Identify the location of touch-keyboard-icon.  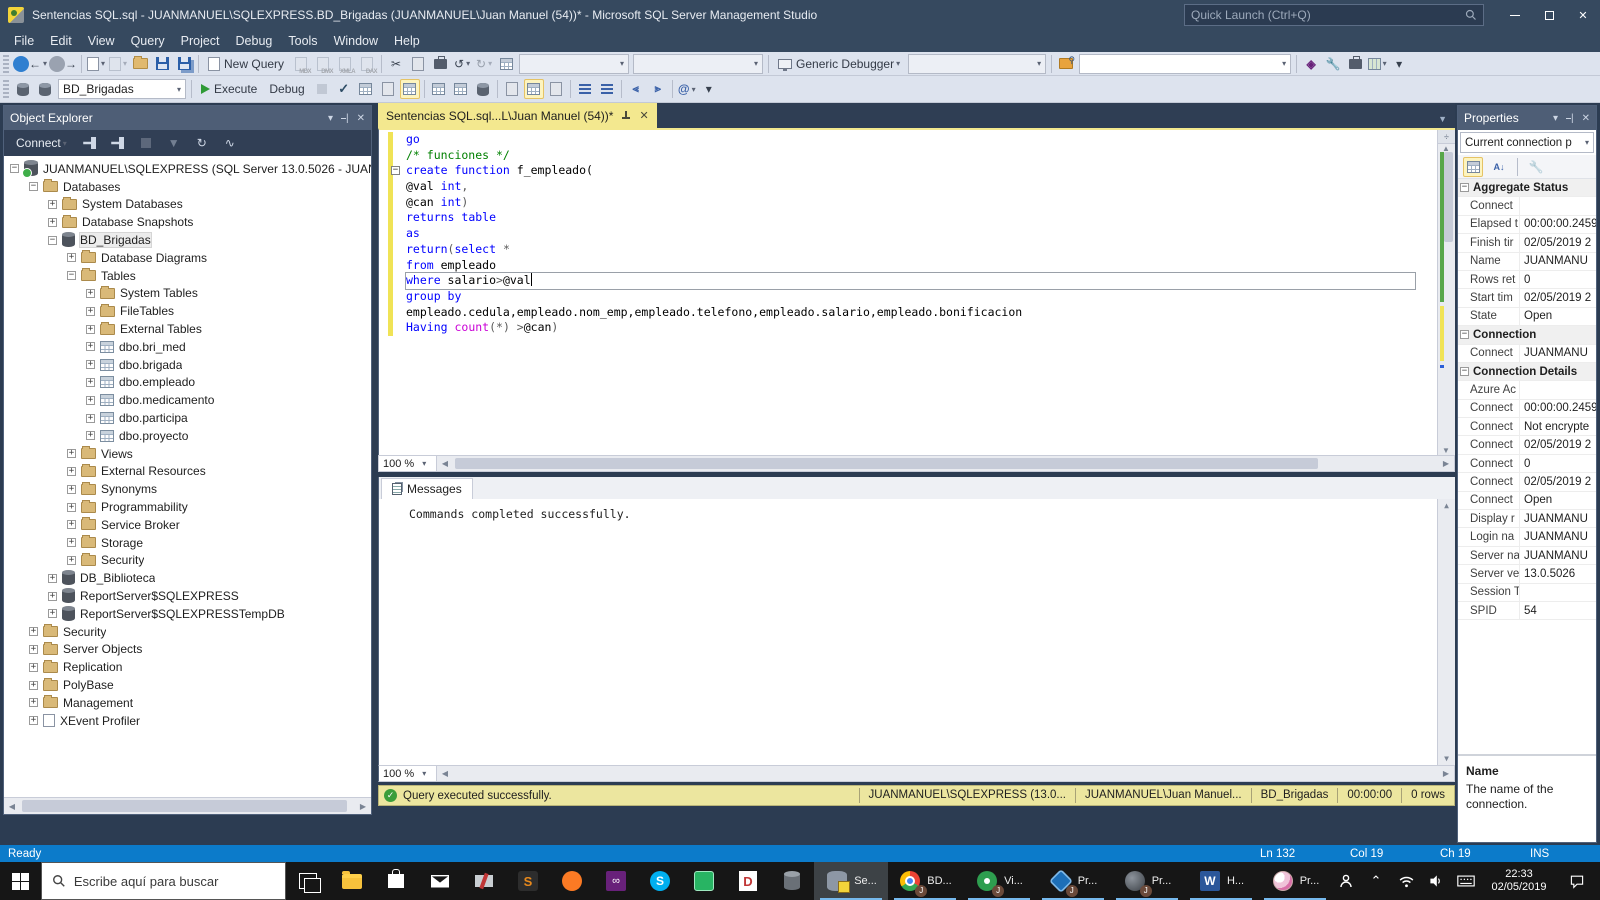
(1466, 881).